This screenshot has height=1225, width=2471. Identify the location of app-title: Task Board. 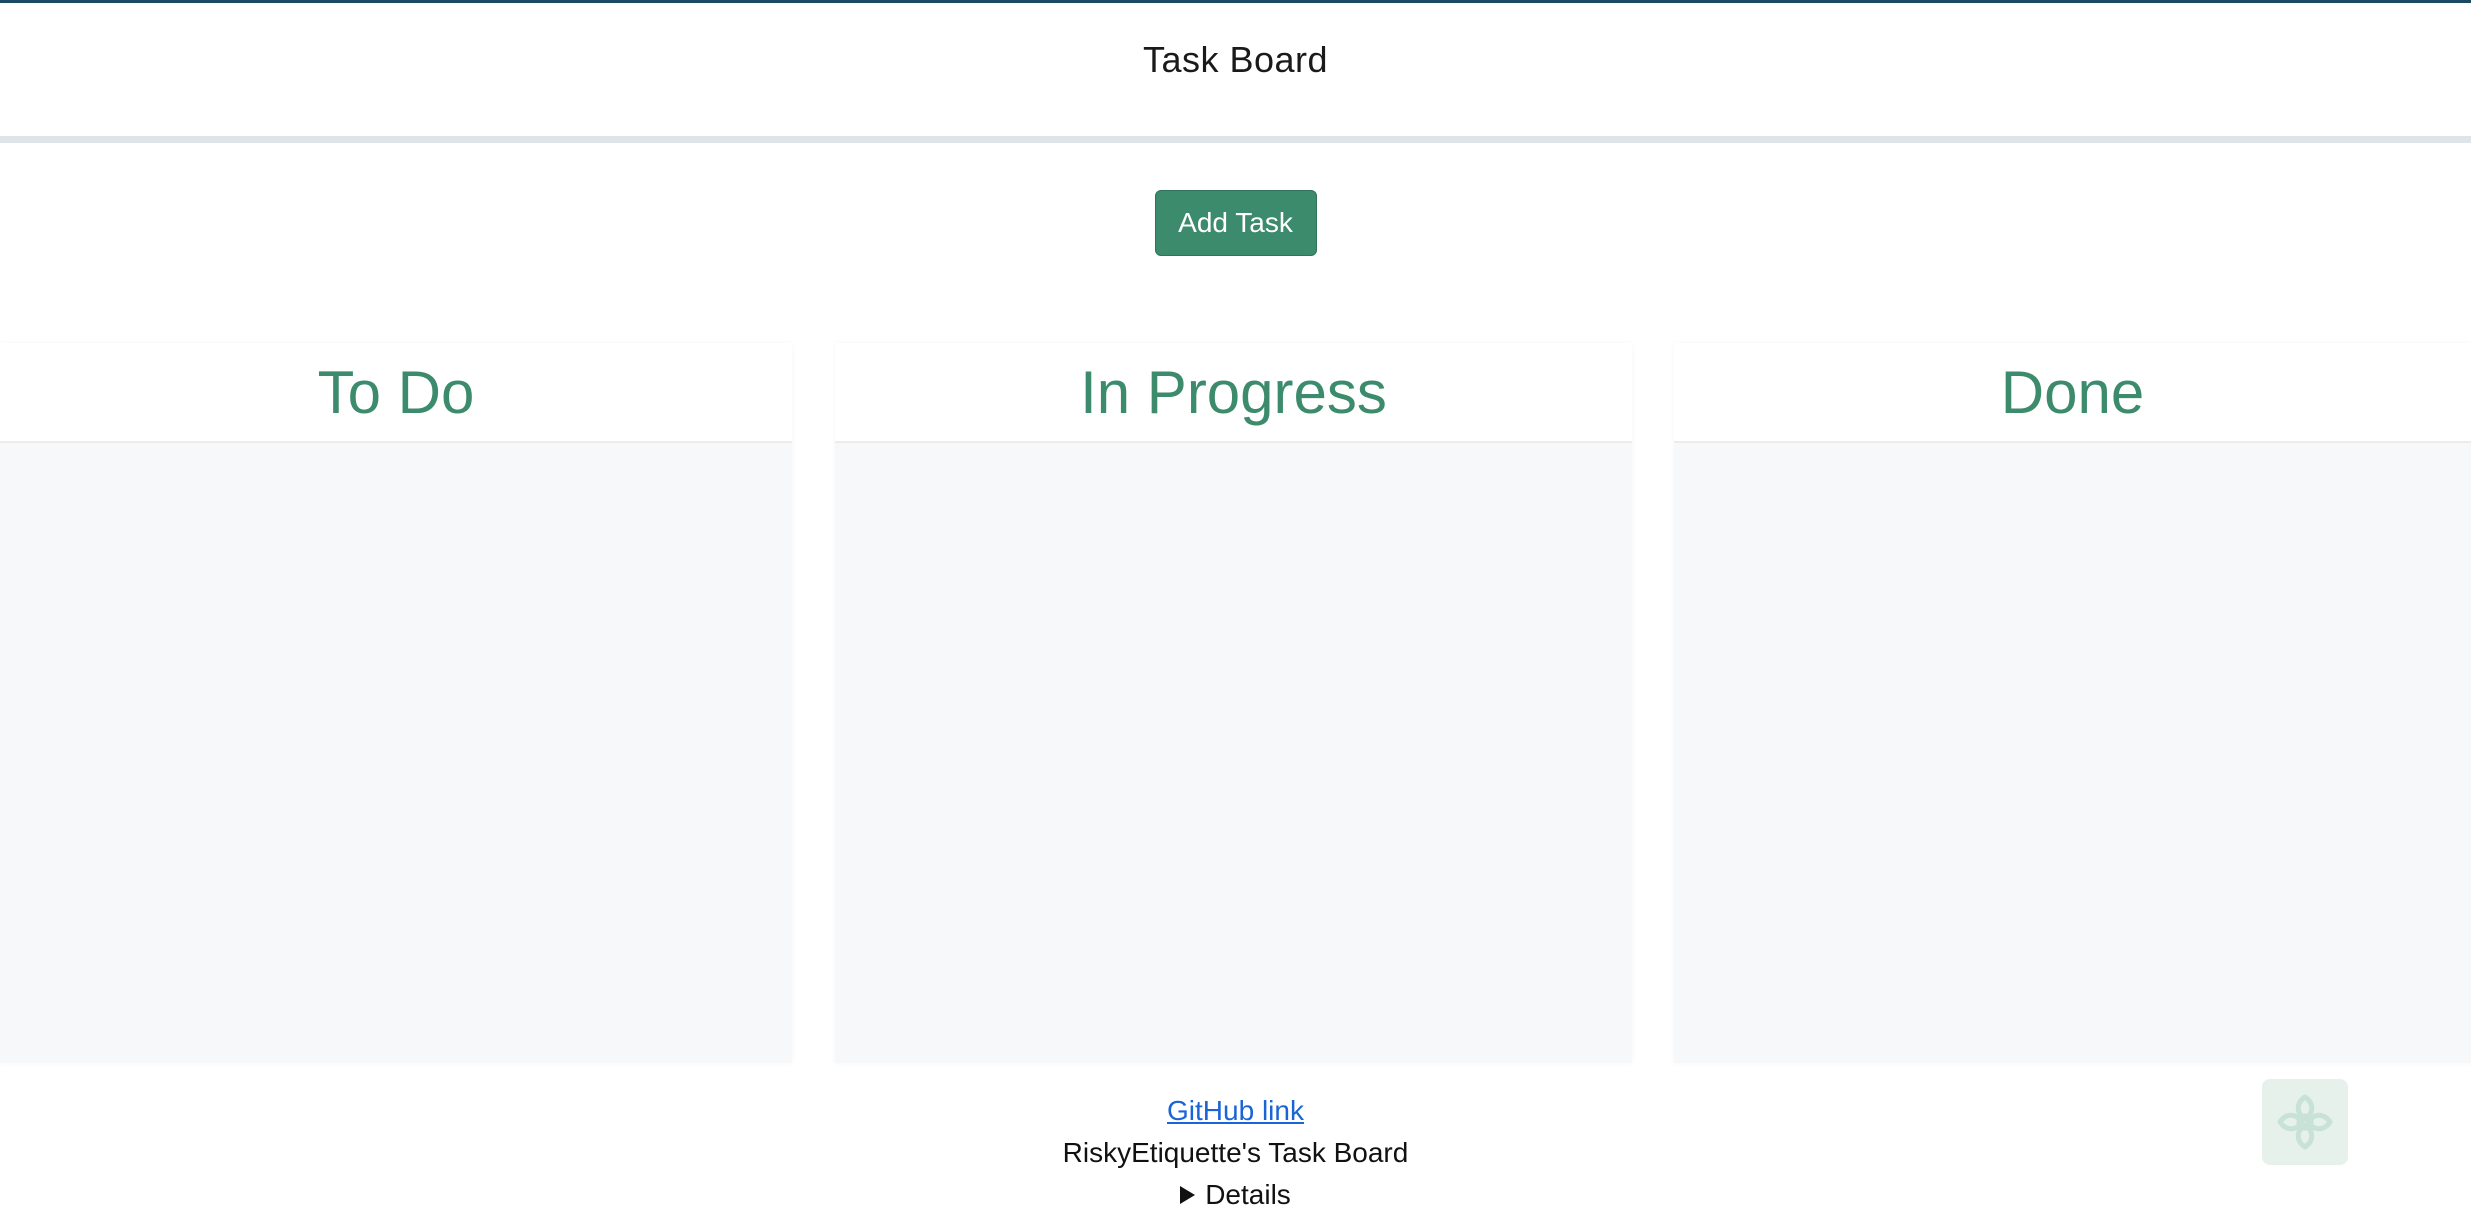
(1235, 59).